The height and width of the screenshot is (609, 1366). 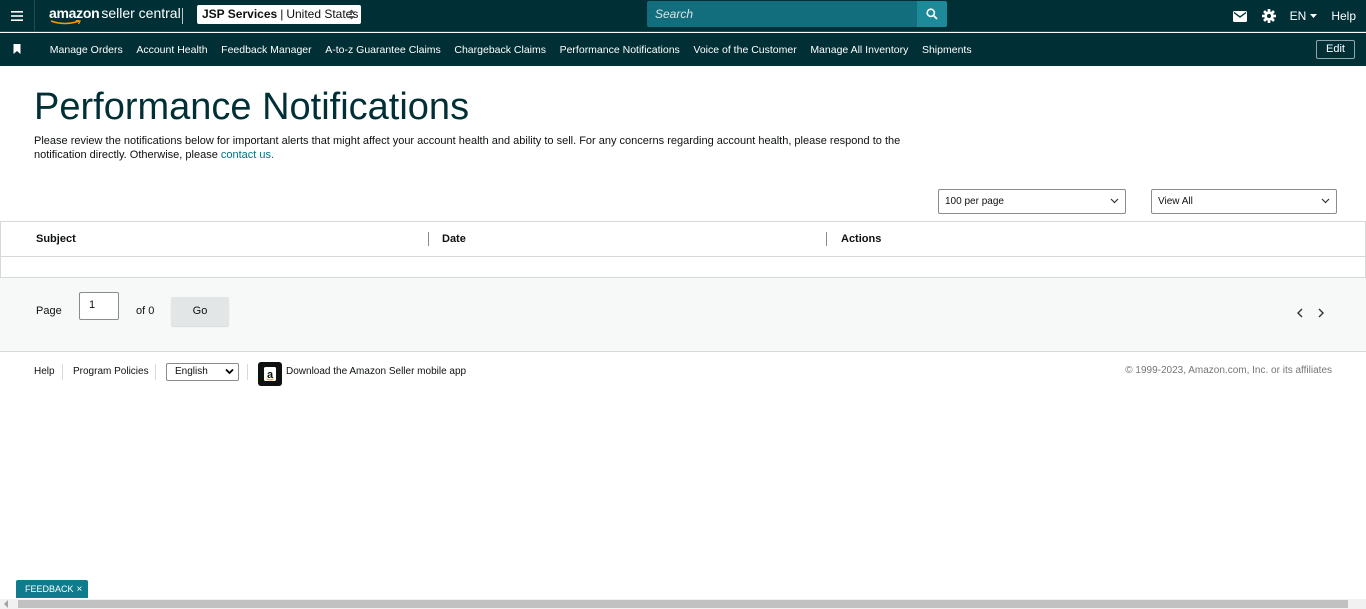 I want to click on mail-icon, so click(x=1239, y=16).